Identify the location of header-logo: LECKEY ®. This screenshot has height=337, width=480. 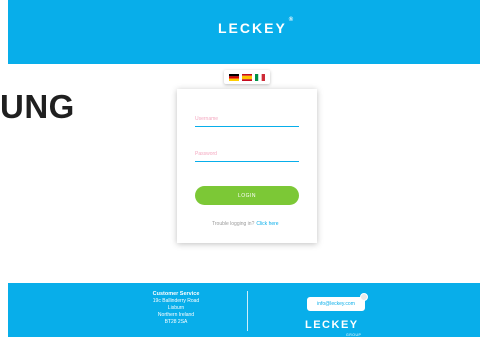
(255, 26).